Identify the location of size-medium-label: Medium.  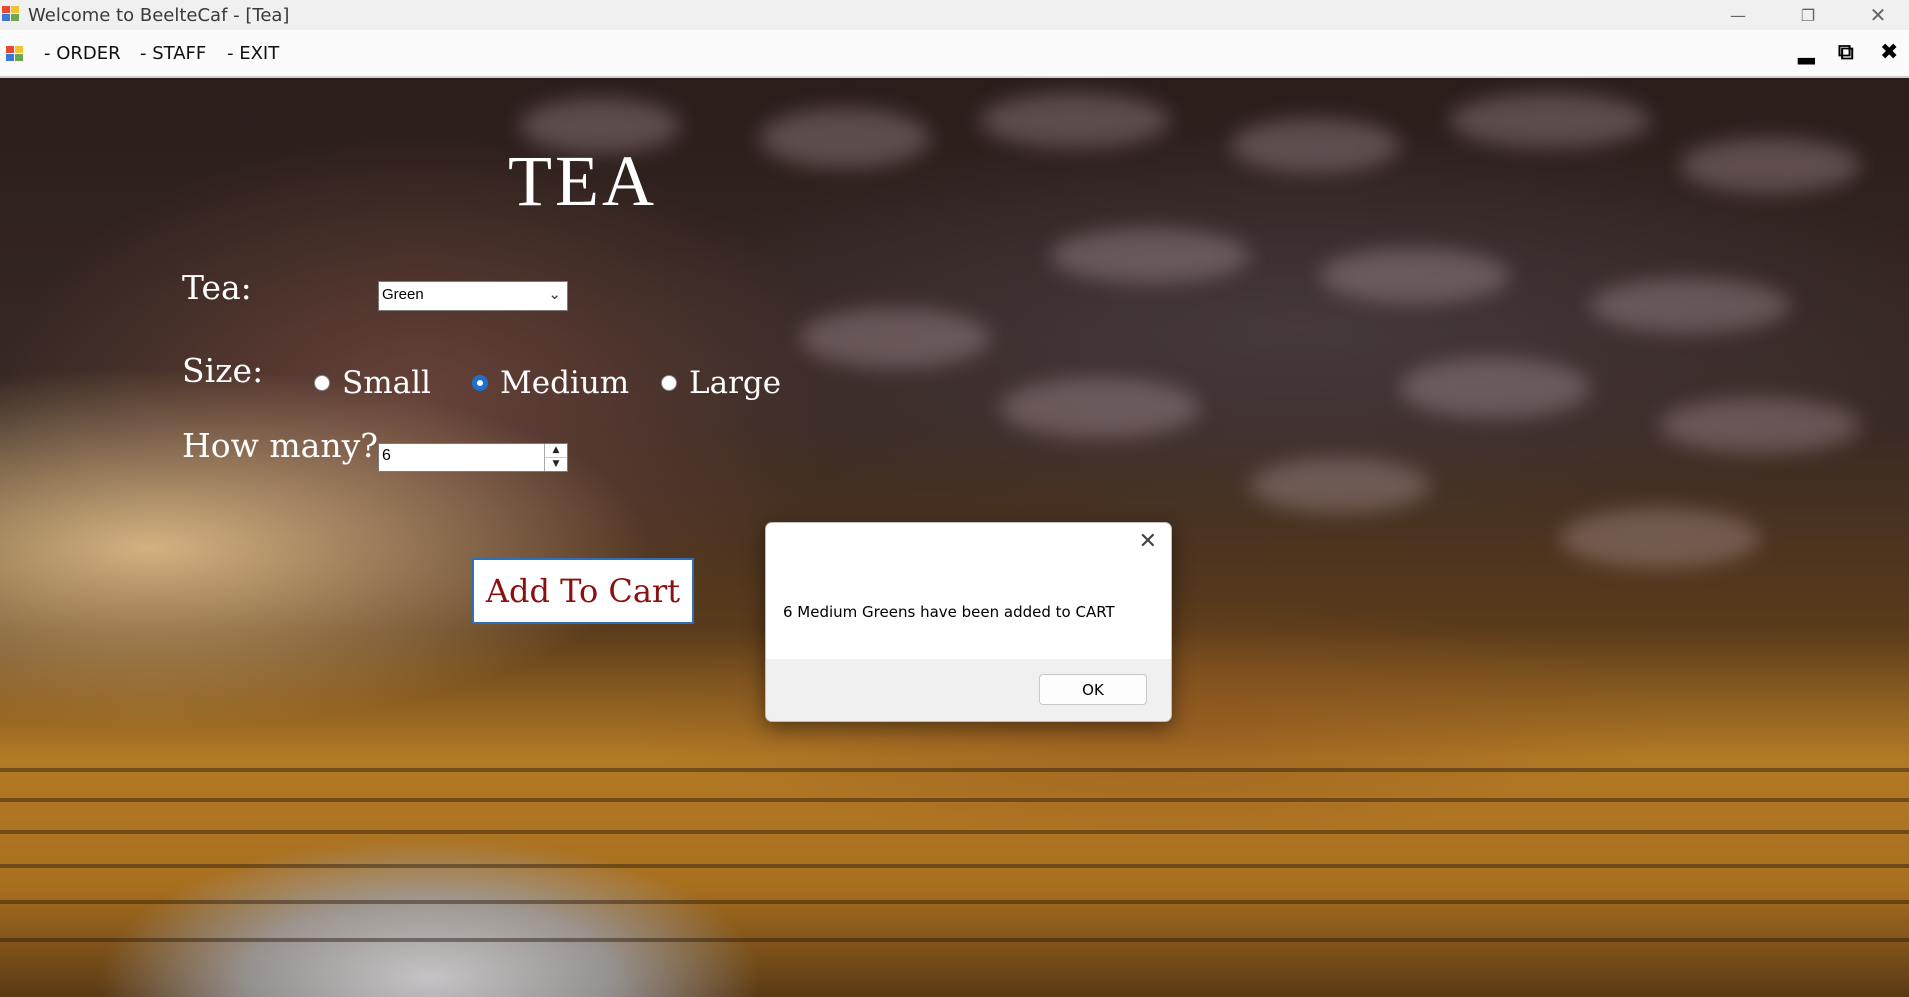
(565, 383).